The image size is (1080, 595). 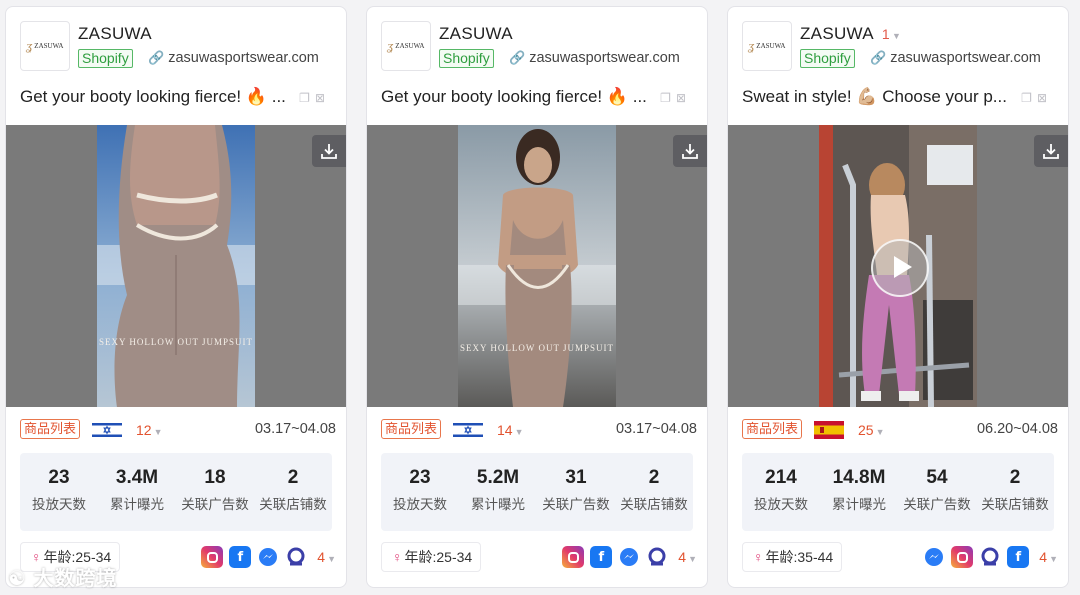 What do you see at coordinates (871, 430) in the screenshot?
I see `region-count: 25 ▼` at bounding box center [871, 430].